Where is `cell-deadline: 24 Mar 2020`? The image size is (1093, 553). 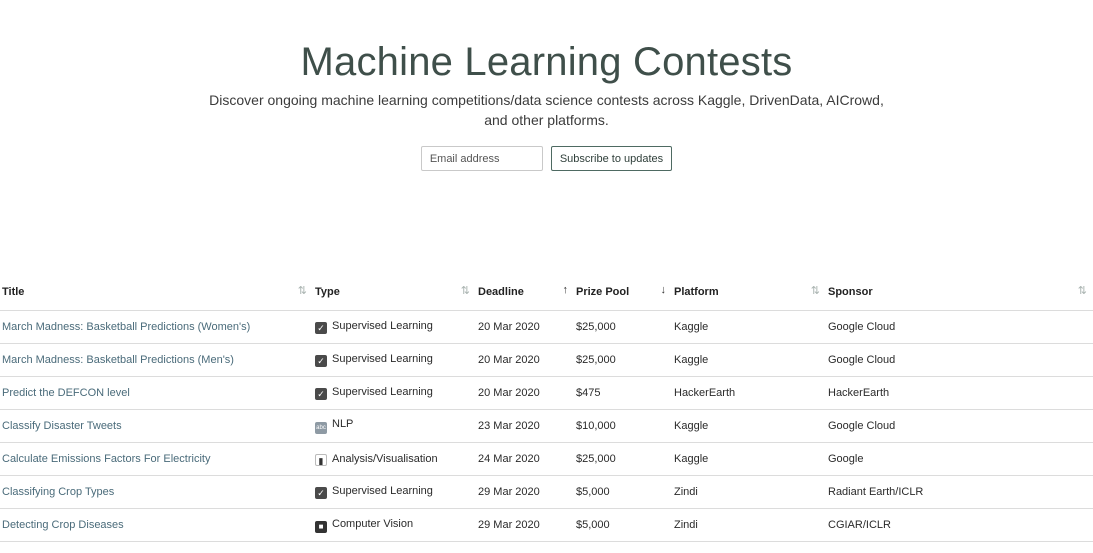 cell-deadline: 24 Mar 2020 is located at coordinates (525, 459).